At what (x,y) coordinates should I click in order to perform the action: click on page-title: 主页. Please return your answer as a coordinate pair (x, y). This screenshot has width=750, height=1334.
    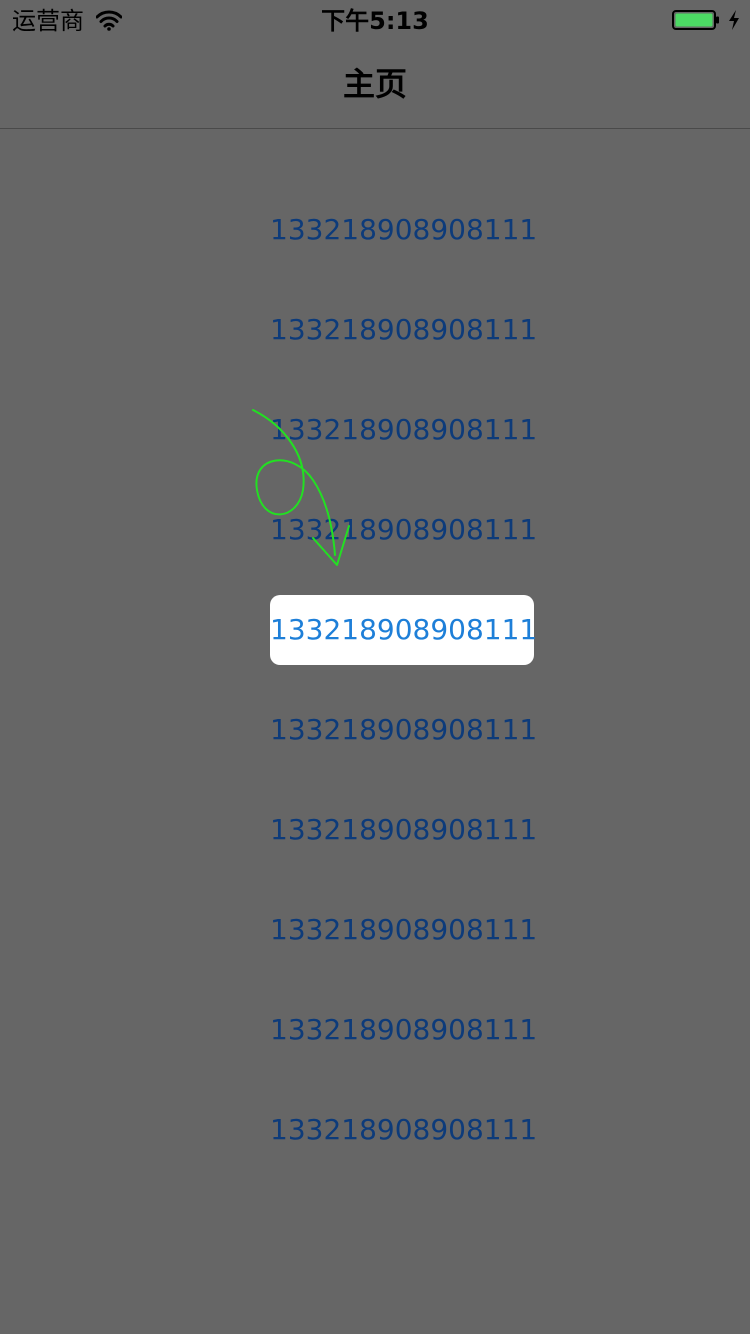
    Looking at the image, I should click on (374, 84).